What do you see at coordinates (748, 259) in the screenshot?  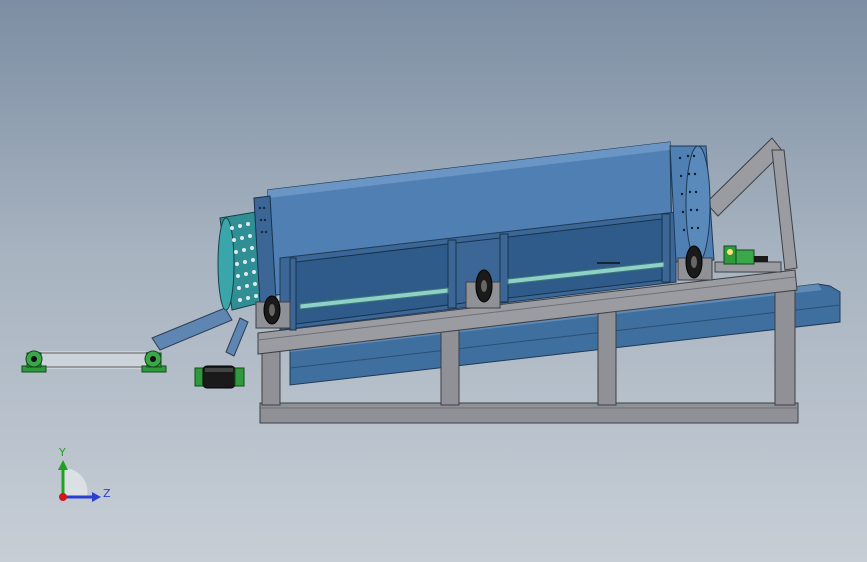 I see `drive-motor` at bounding box center [748, 259].